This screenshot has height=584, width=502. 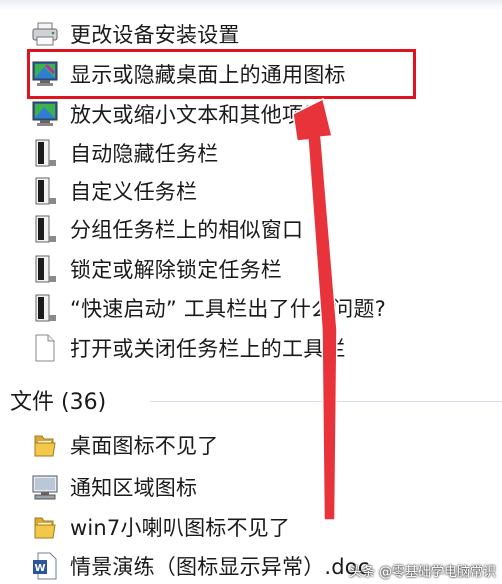 What do you see at coordinates (187, 230) in the screenshot?
I see `result-label: 分组任务栏上的相似窗口` at bounding box center [187, 230].